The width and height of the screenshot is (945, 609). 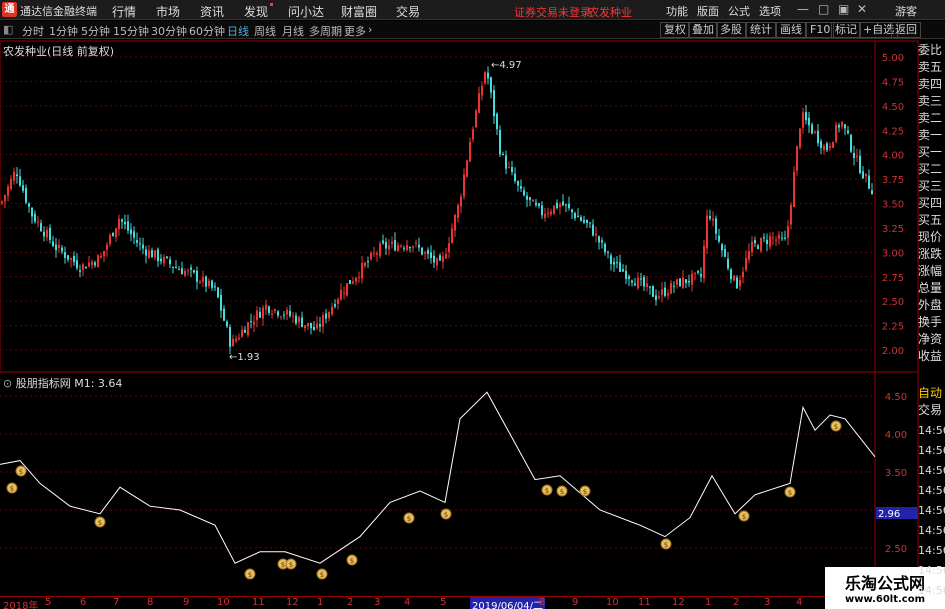 What do you see at coordinates (930, 305) in the screenshot?
I see `quote-field-label: 外盘` at bounding box center [930, 305].